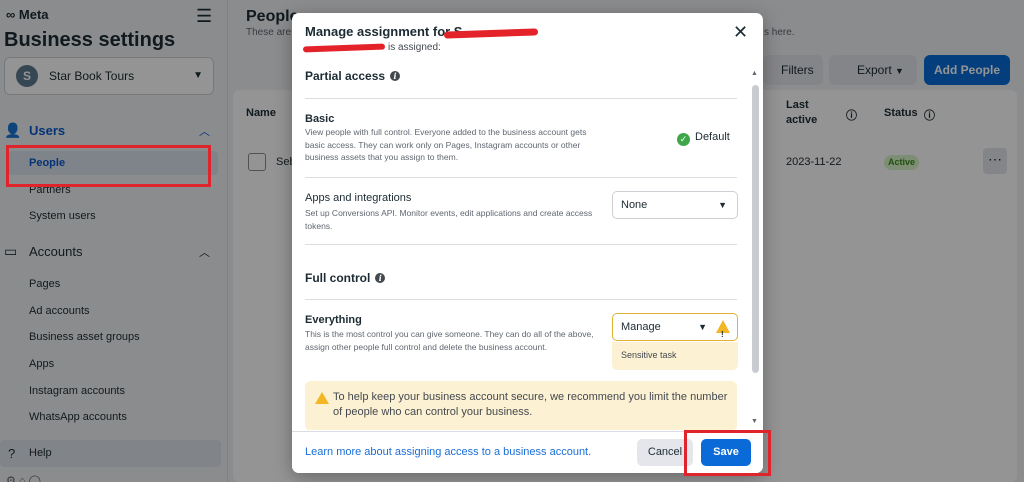 The image size is (1024, 482). What do you see at coordinates (703, 138) in the screenshot?
I see `default-badge: ✓ Default` at bounding box center [703, 138].